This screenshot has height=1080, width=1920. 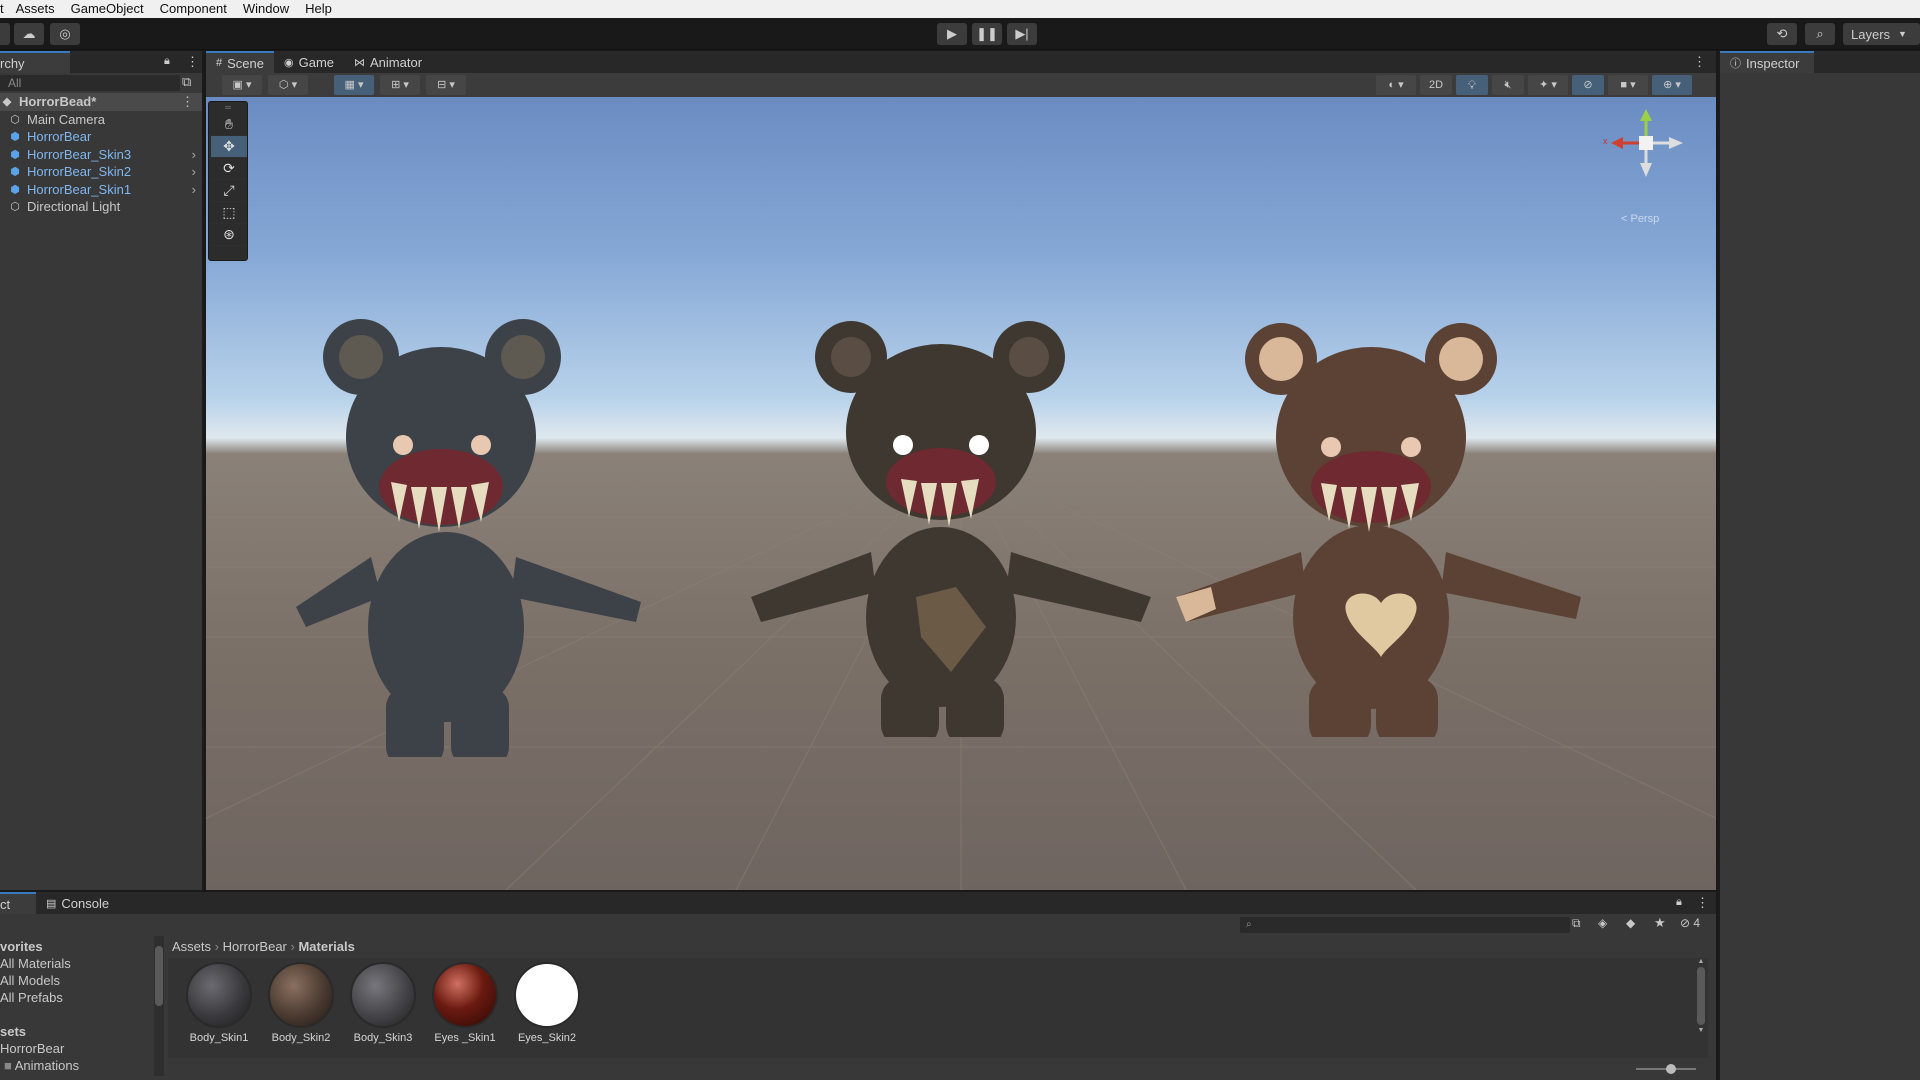 What do you see at coordinates (383, 1003) in the screenshot?
I see `asset-body-skin3: Body_Skin3` at bounding box center [383, 1003].